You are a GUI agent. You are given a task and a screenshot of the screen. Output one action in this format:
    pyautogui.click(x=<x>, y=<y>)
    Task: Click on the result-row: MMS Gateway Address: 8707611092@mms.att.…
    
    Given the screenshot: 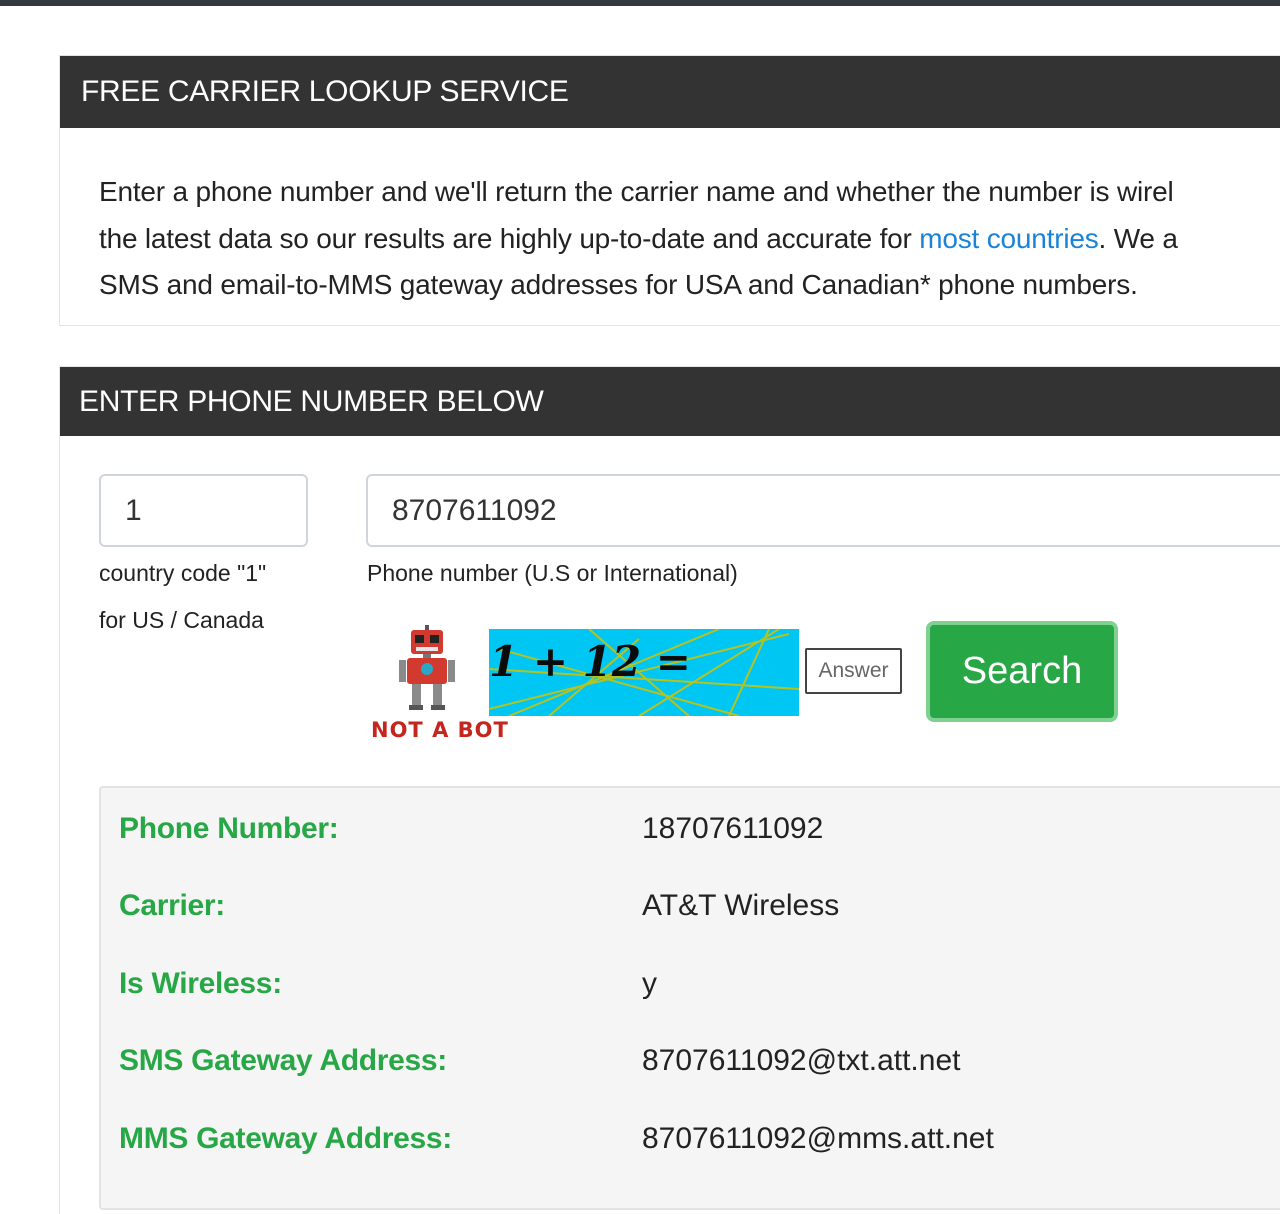 What is the action you would take?
    pyautogui.click(x=690, y=1139)
    